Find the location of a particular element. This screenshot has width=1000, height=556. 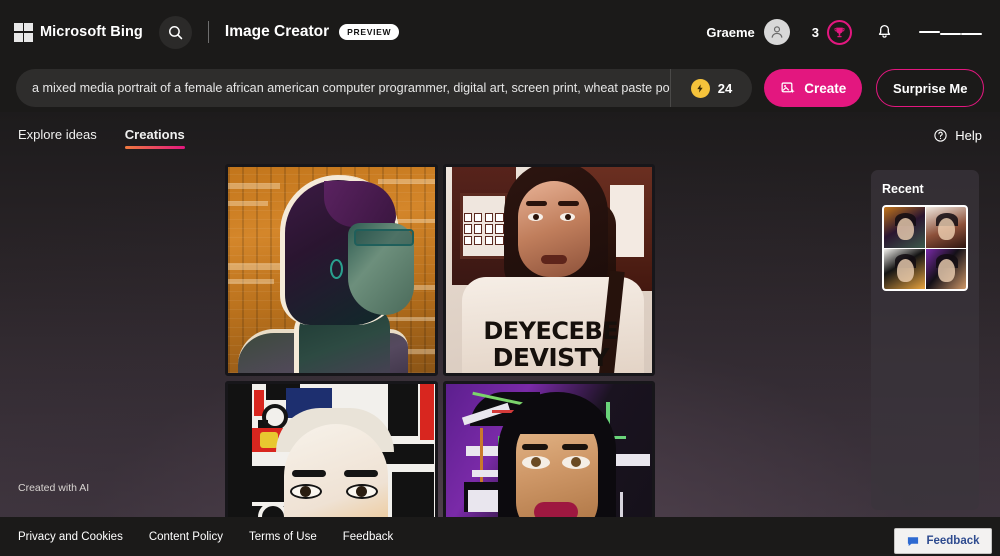

tab-explore-ideas: Explore ideas is located at coordinates (57, 135).